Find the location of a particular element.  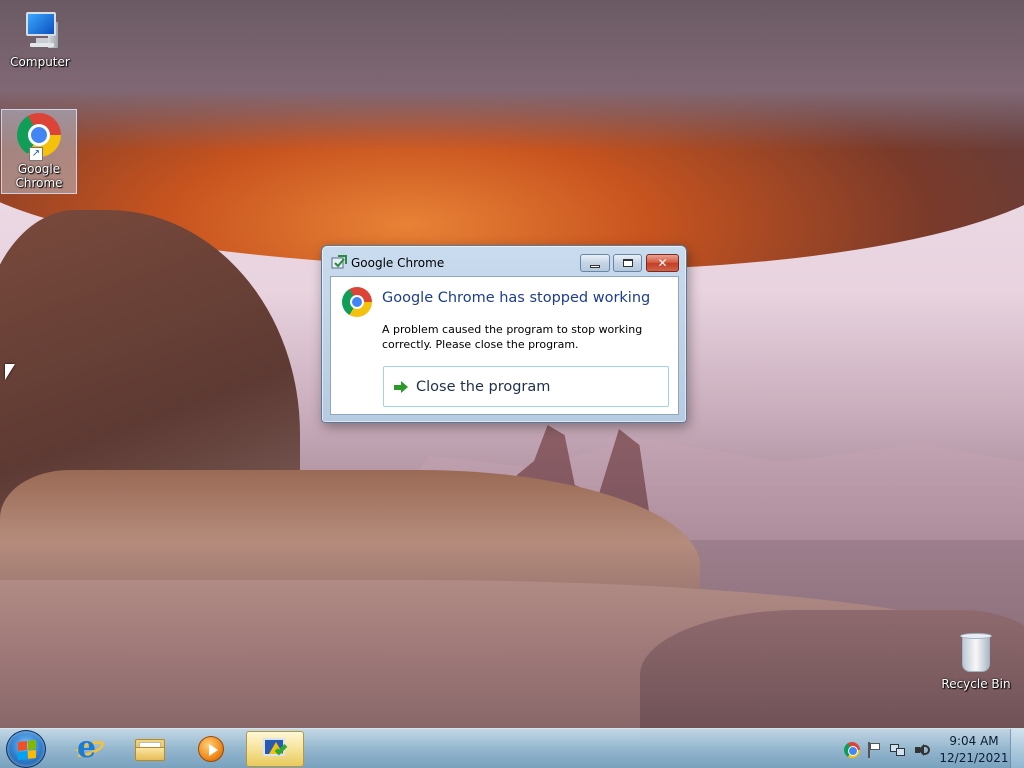

volume-icon is located at coordinates (922, 750).